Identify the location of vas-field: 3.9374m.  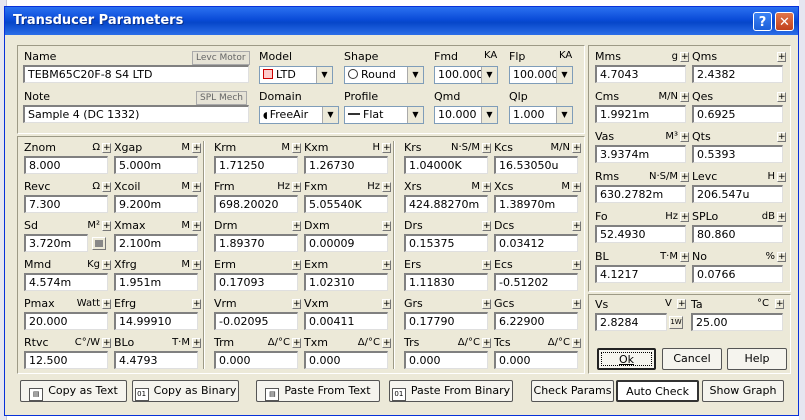
(640, 154).